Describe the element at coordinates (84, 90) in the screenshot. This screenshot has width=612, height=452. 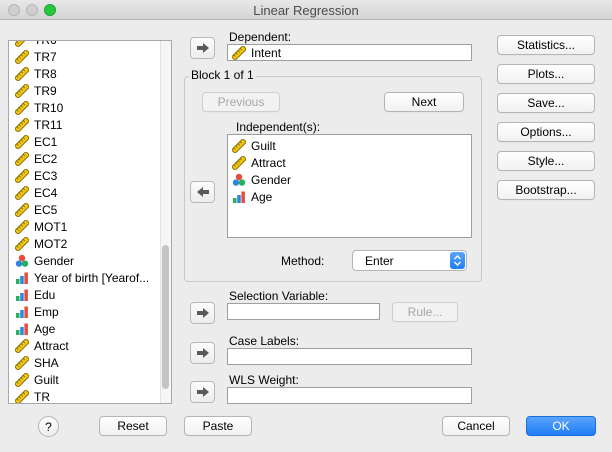
I see `variable-list-item: TR9` at that location.